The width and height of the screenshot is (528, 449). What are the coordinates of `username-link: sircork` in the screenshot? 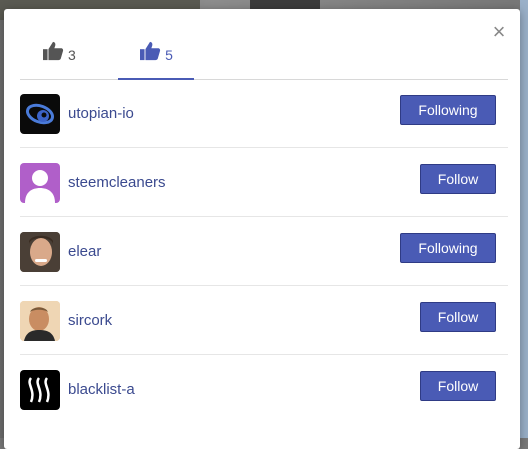 It's located at (90, 320).